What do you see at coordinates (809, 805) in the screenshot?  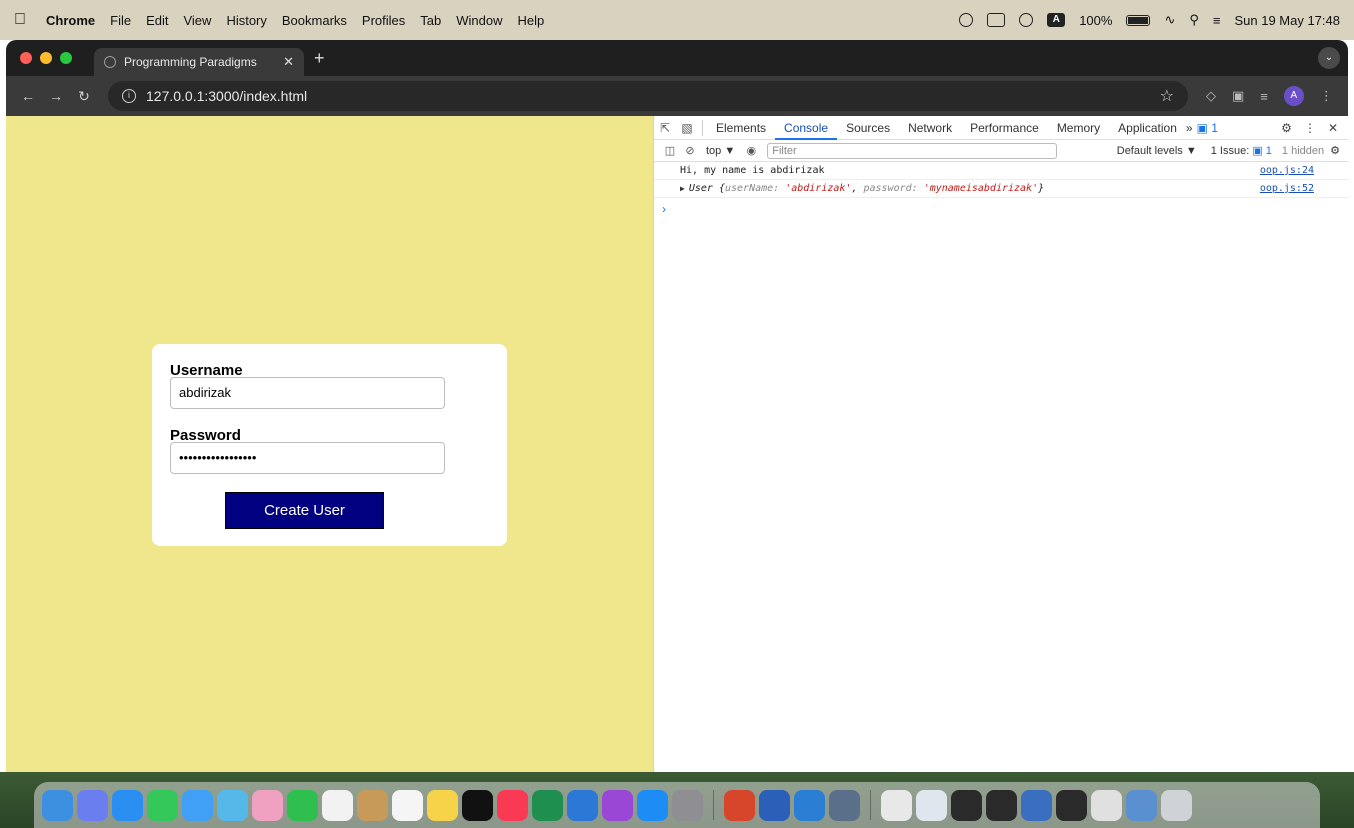 I see `vscode-icon` at bounding box center [809, 805].